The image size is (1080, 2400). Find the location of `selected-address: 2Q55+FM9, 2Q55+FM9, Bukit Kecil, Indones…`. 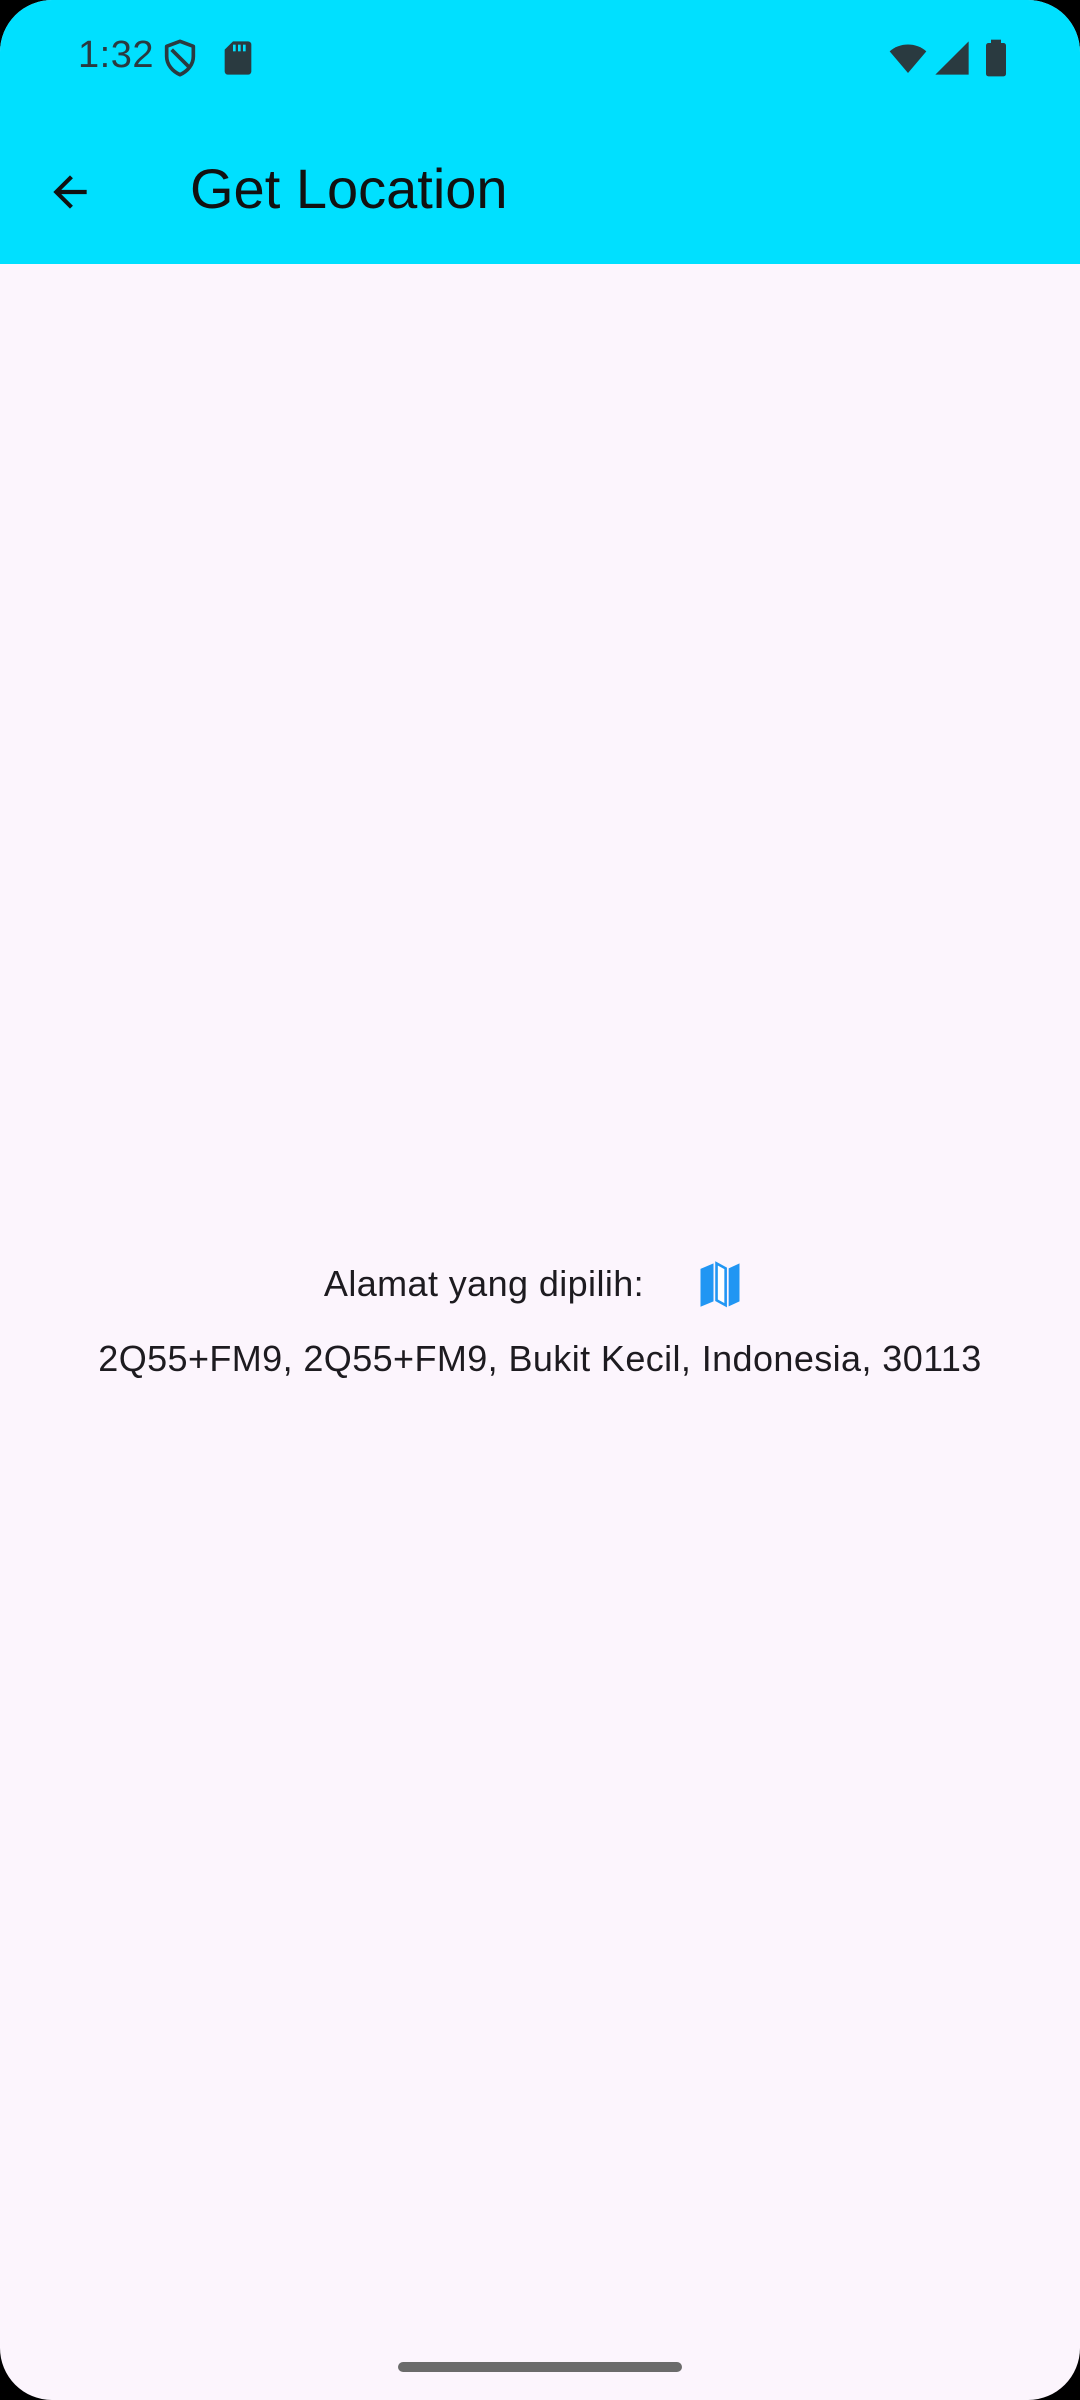

selected-address: 2Q55+FM9, 2Q55+FM9, Bukit Kecil, Indones… is located at coordinates (540, 1358).